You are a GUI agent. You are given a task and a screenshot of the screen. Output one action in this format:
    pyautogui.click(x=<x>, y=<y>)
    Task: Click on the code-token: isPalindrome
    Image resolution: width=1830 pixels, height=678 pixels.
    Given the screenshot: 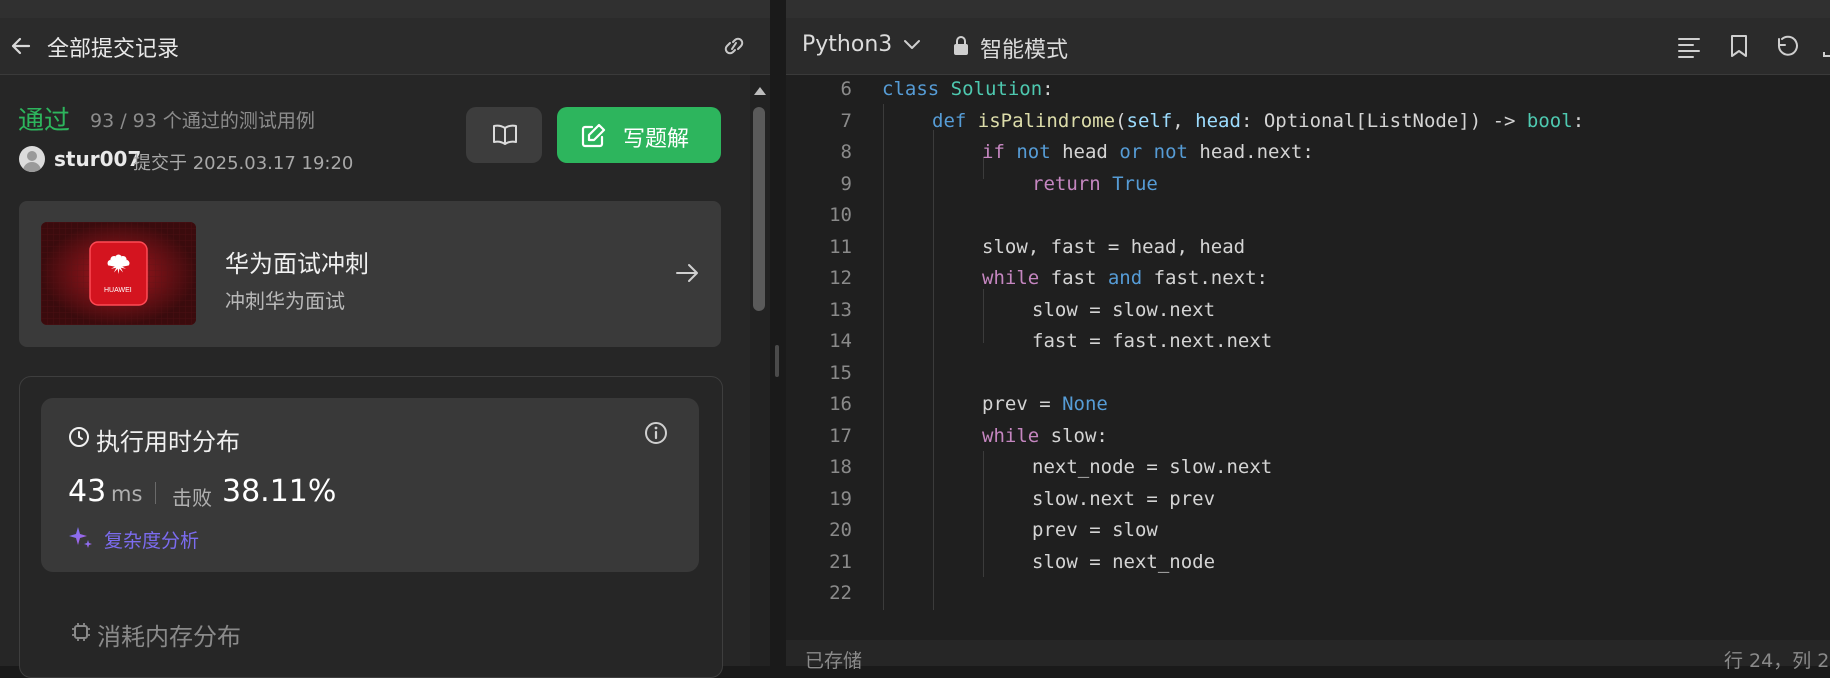 What is the action you would take?
    pyautogui.click(x=1046, y=121)
    